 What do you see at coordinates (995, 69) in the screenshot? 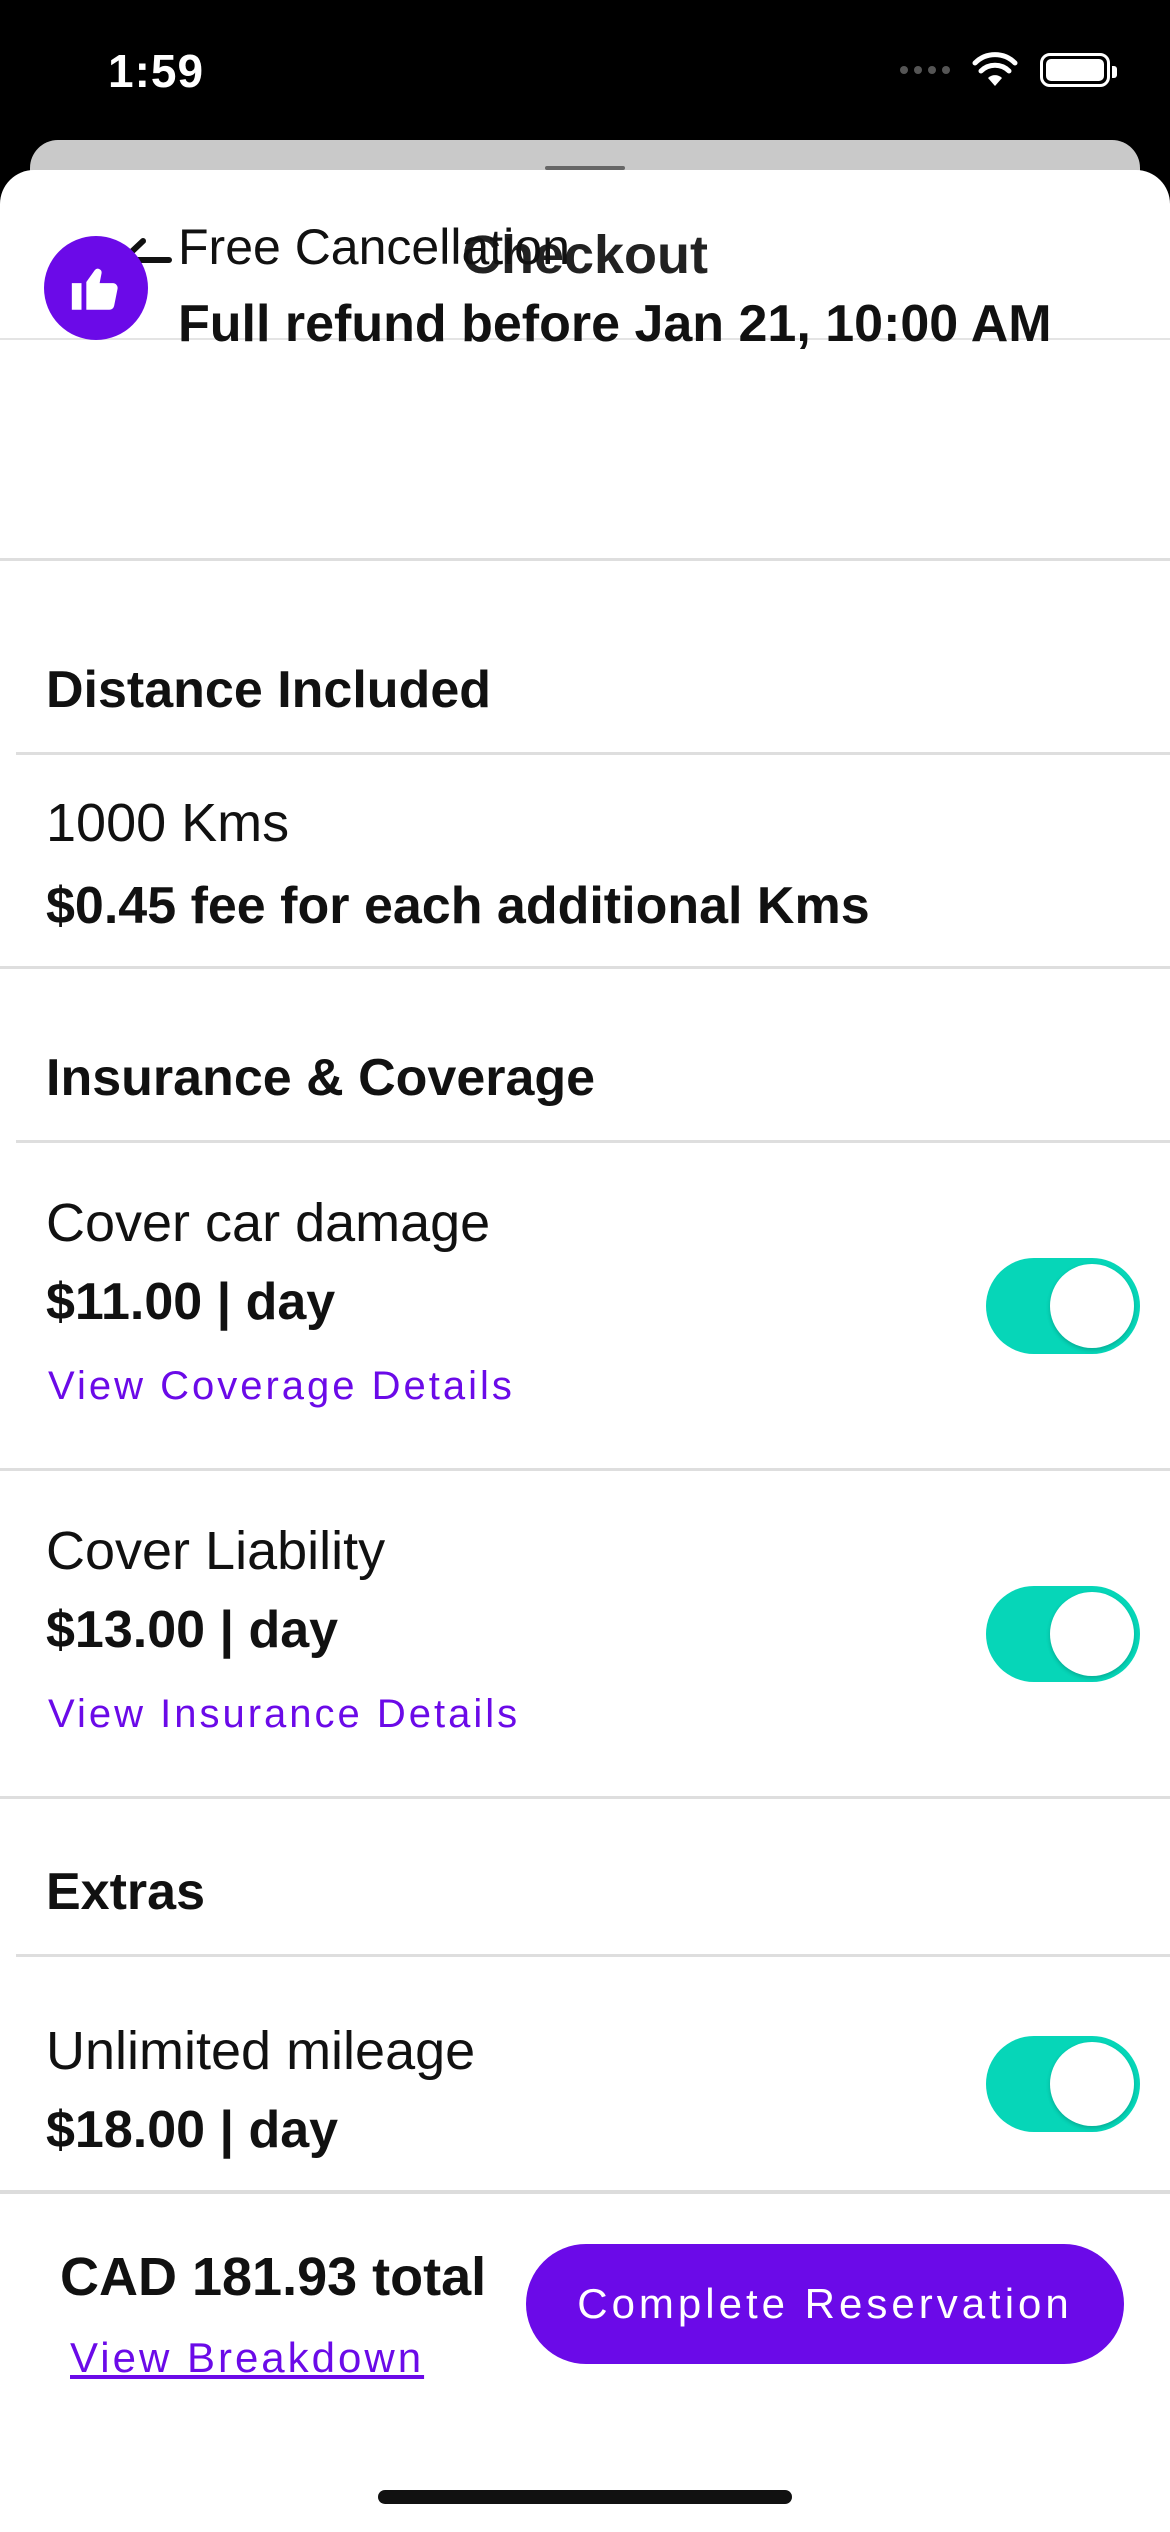
I see `wifi-icon` at bounding box center [995, 69].